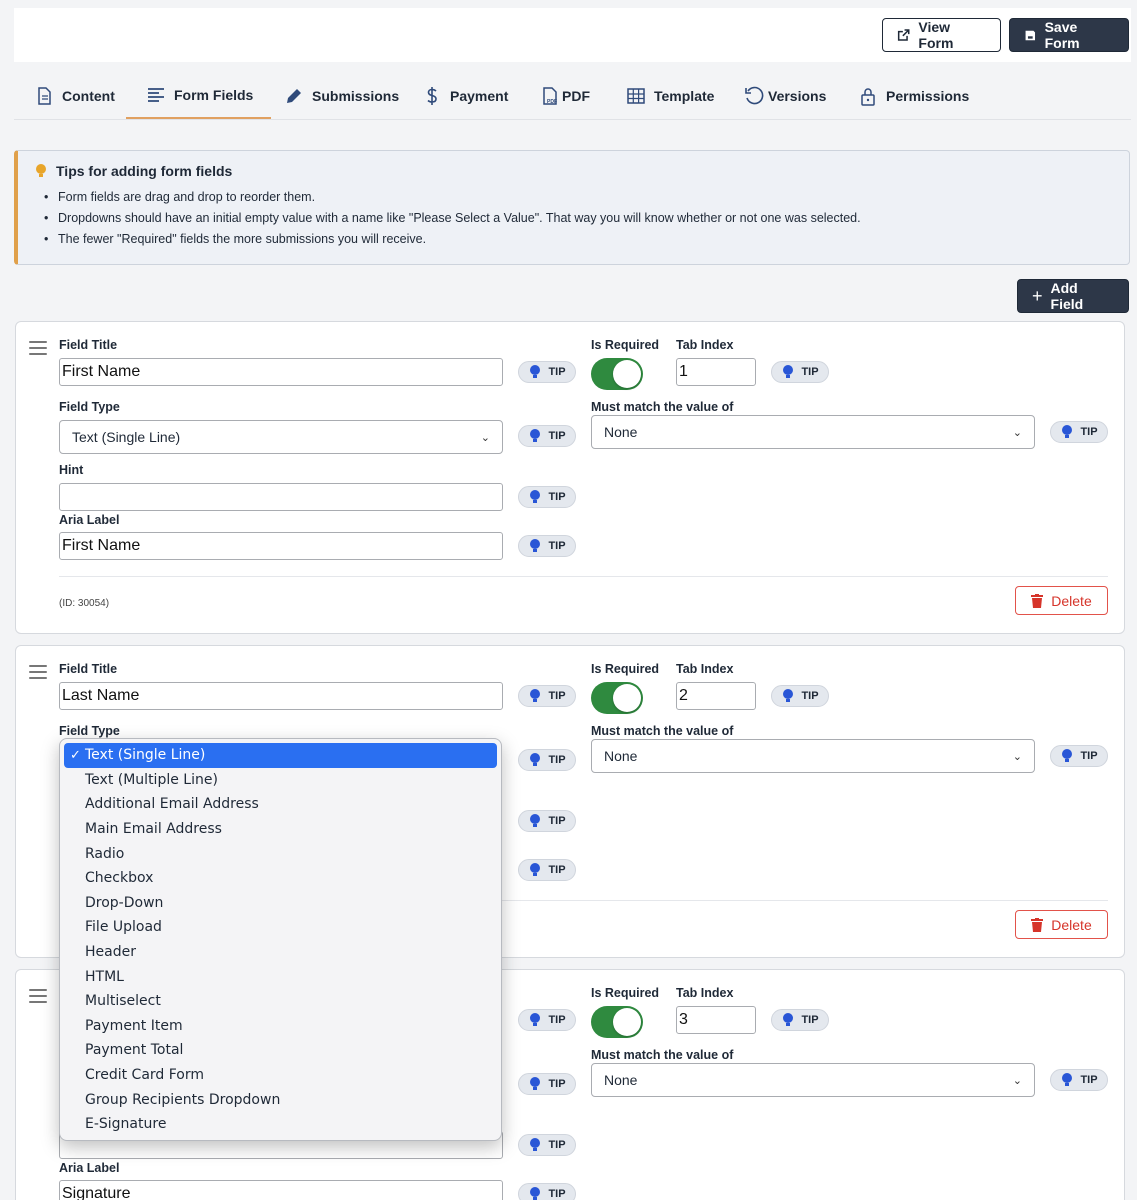 Image resolution: width=1137 pixels, height=1200 pixels. Describe the element at coordinates (280, 804) in the screenshot. I see `dropdown-option: Additional Email Address` at that location.